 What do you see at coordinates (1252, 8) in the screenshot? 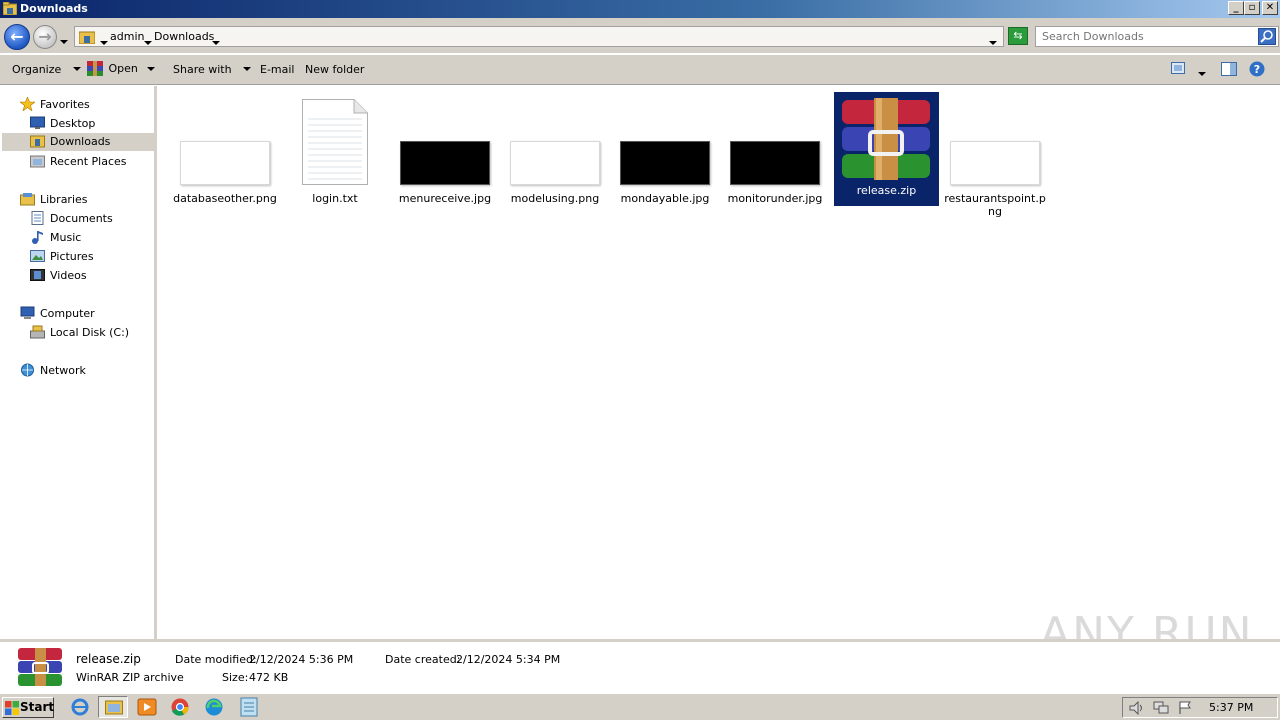
I see `restore-button: ▫` at bounding box center [1252, 8].